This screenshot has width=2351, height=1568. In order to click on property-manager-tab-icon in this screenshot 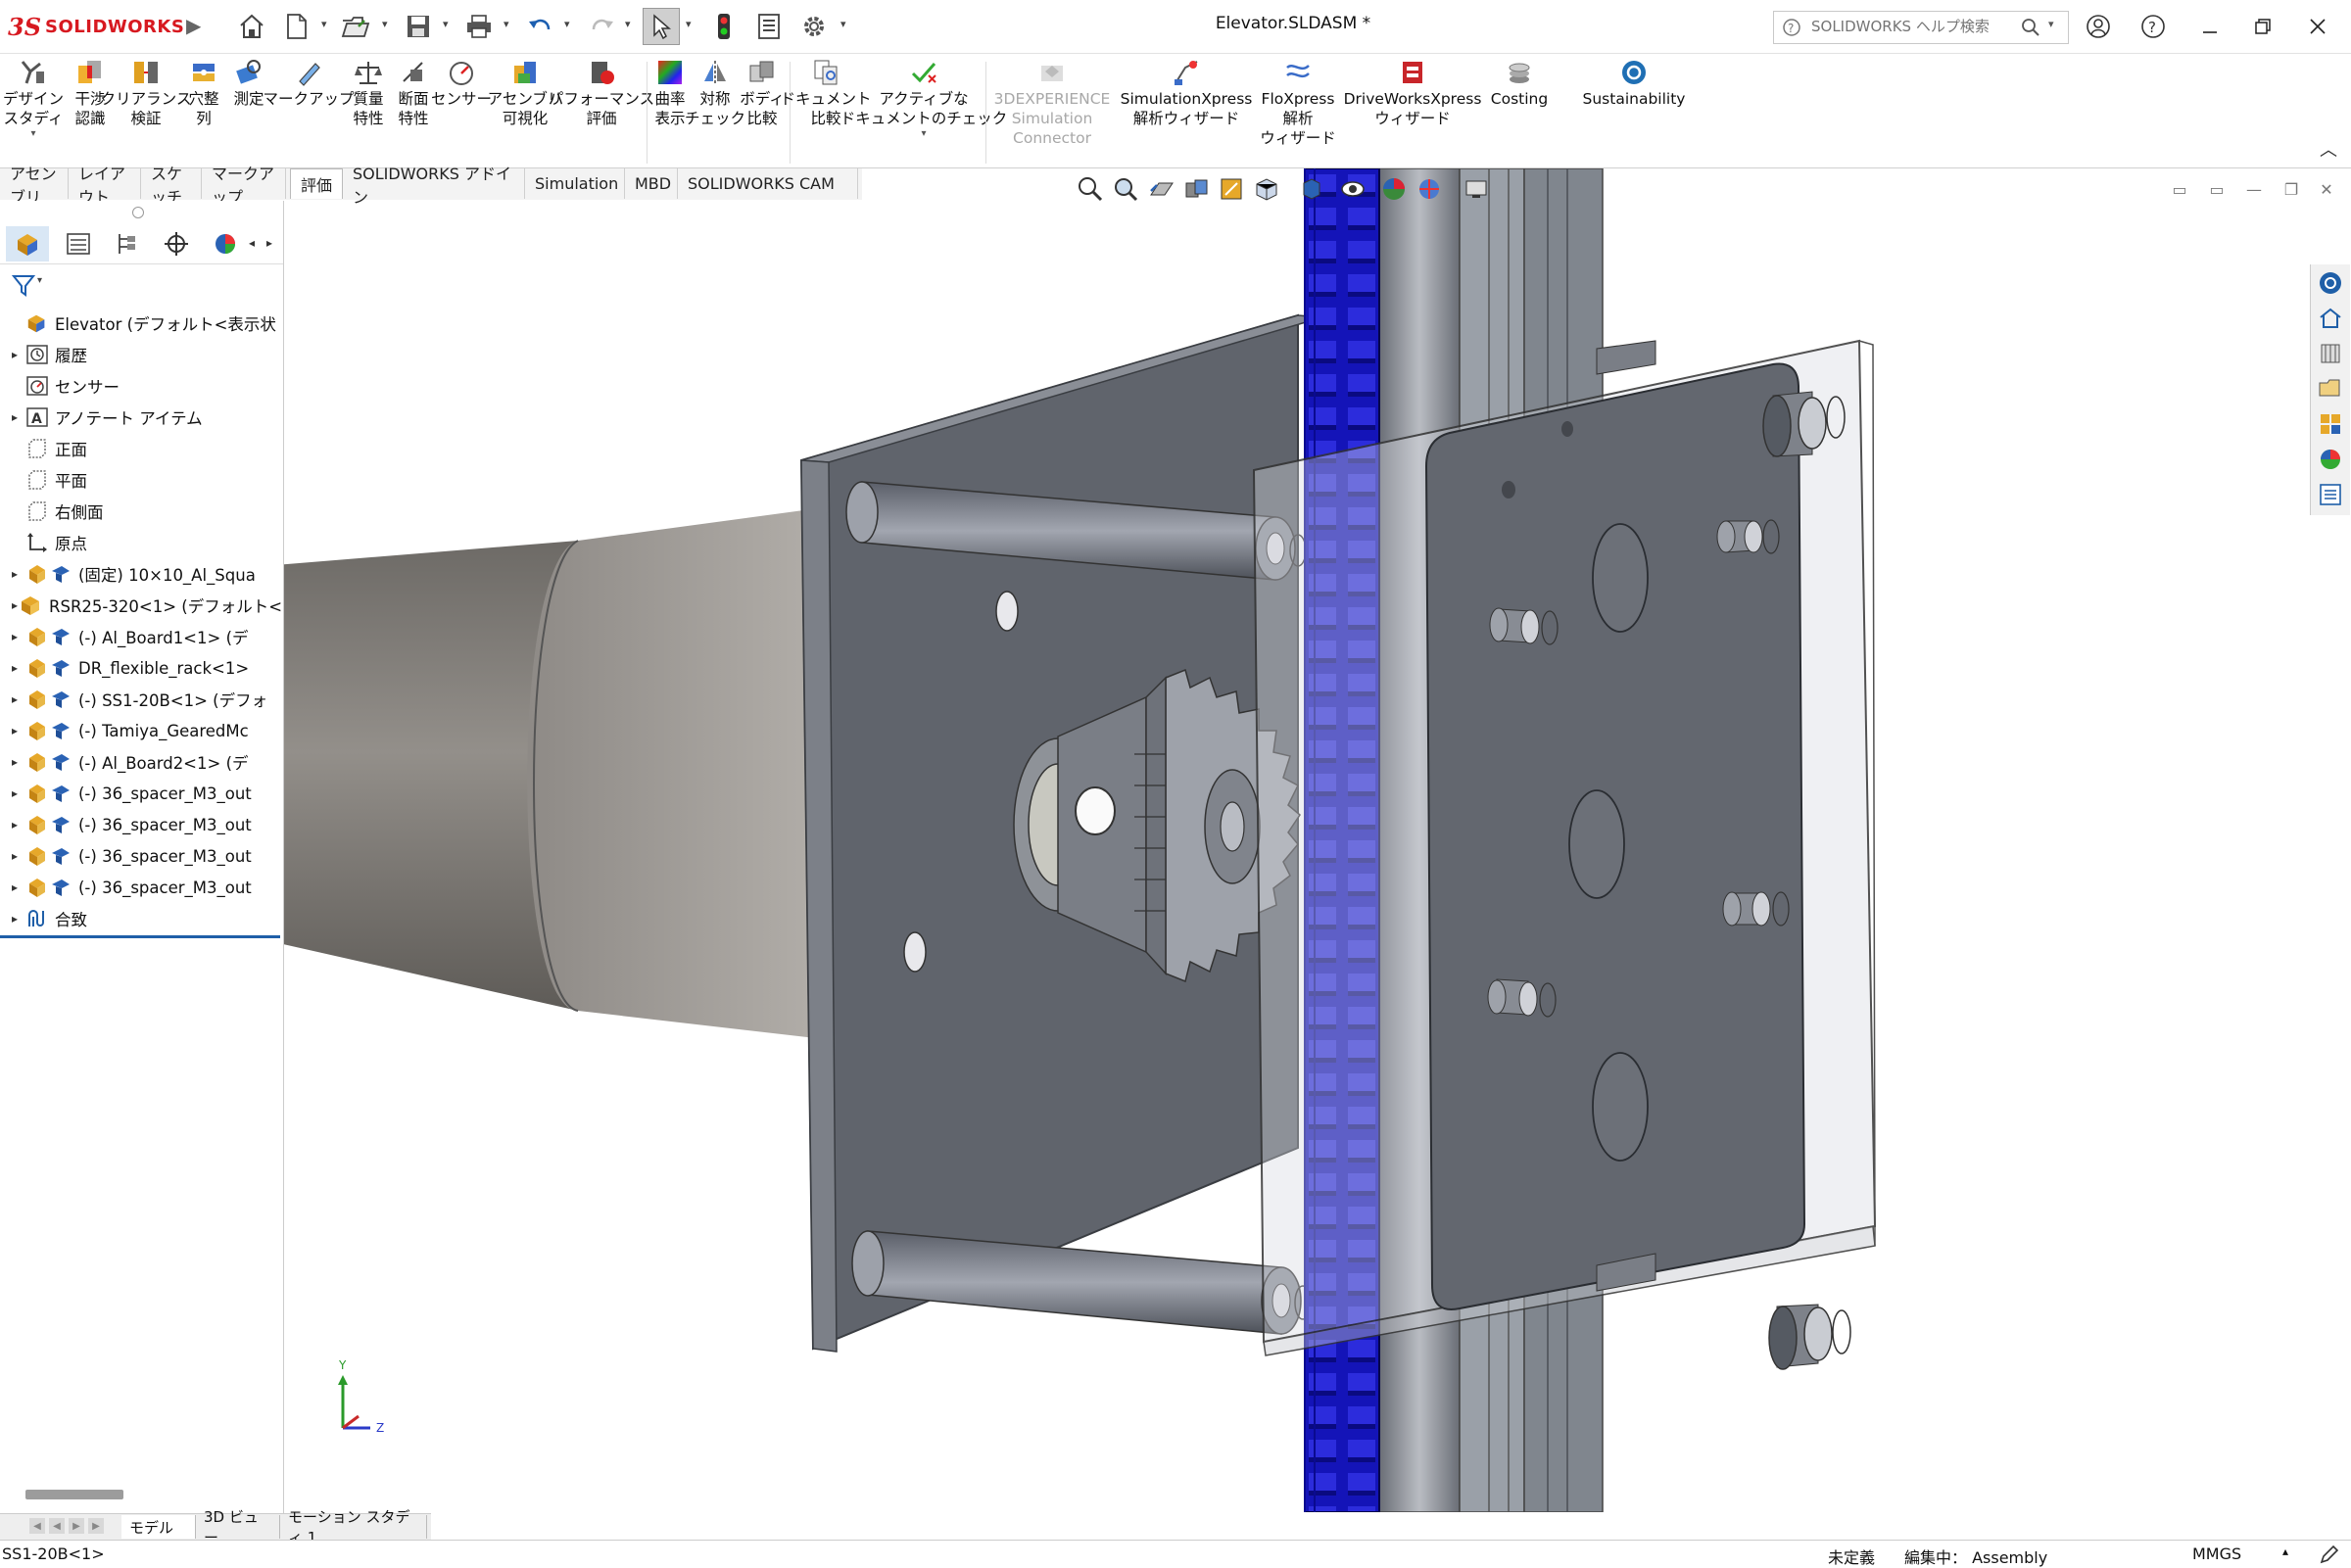, I will do `click(78, 244)`.